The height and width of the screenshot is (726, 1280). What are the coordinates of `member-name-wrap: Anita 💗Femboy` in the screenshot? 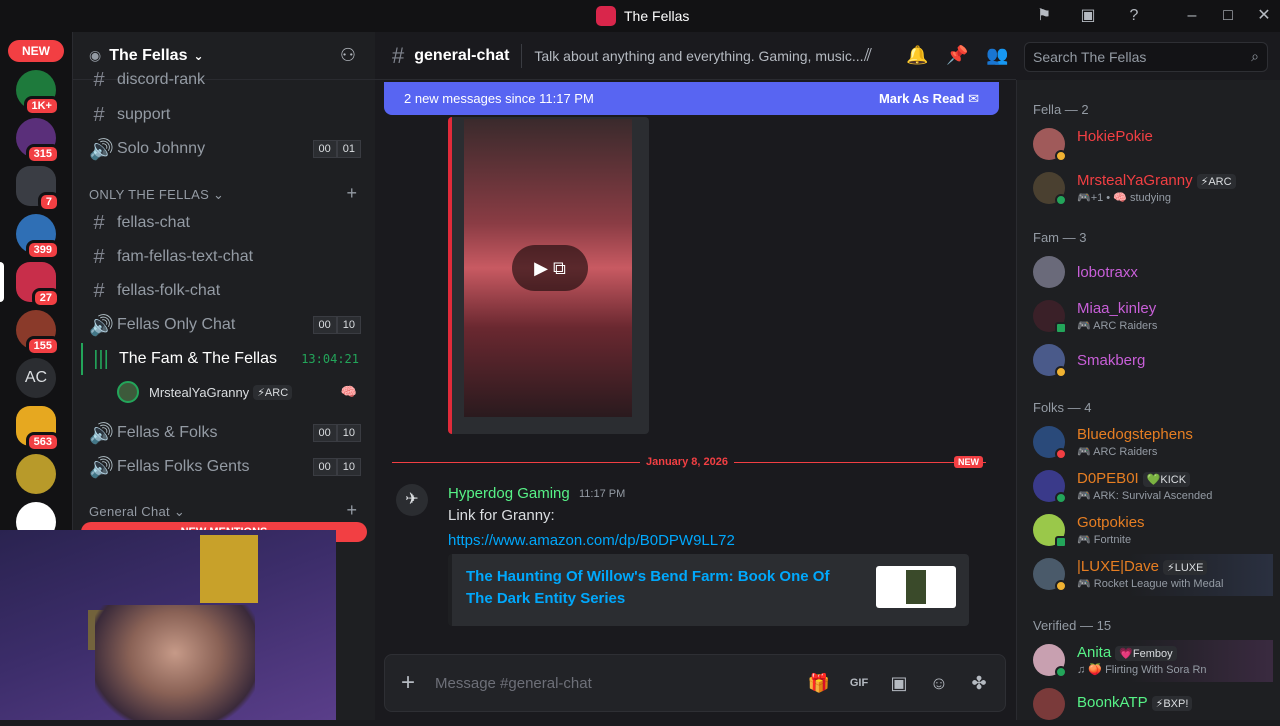 It's located at (1127, 652).